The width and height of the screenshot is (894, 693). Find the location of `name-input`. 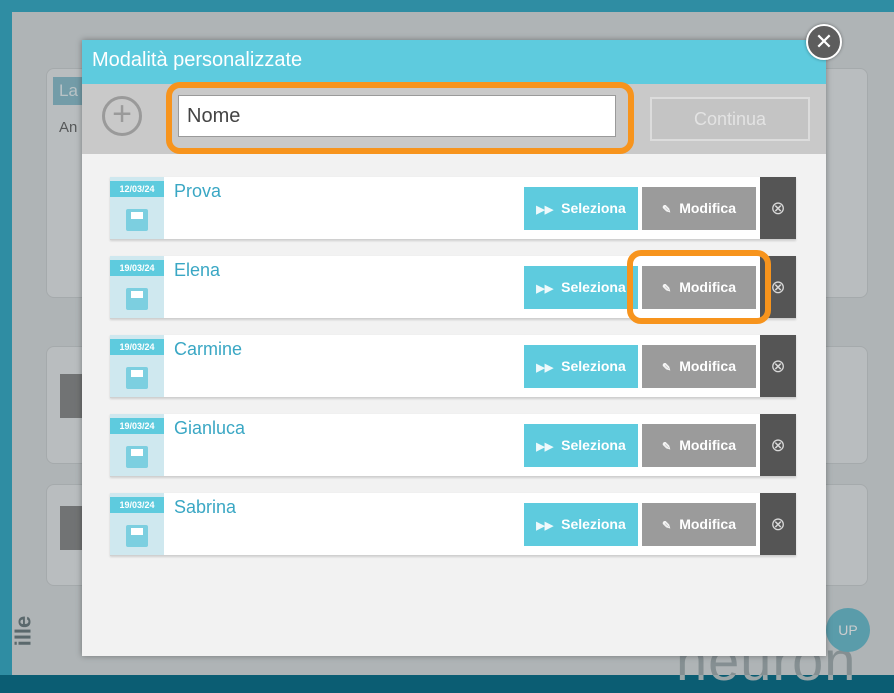

name-input is located at coordinates (397, 116).